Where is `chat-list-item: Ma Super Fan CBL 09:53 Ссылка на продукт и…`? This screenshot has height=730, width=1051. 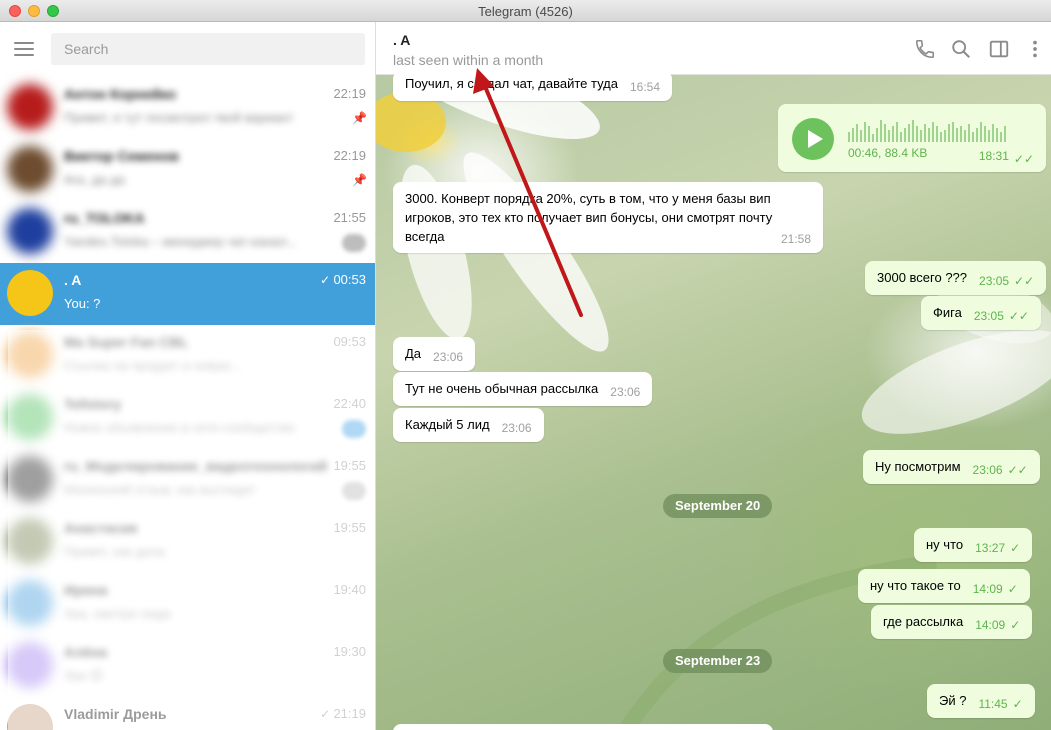 chat-list-item: Ma Super Fan CBL 09:53 Ссылка на продукт и… is located at coordinates (187, 356).